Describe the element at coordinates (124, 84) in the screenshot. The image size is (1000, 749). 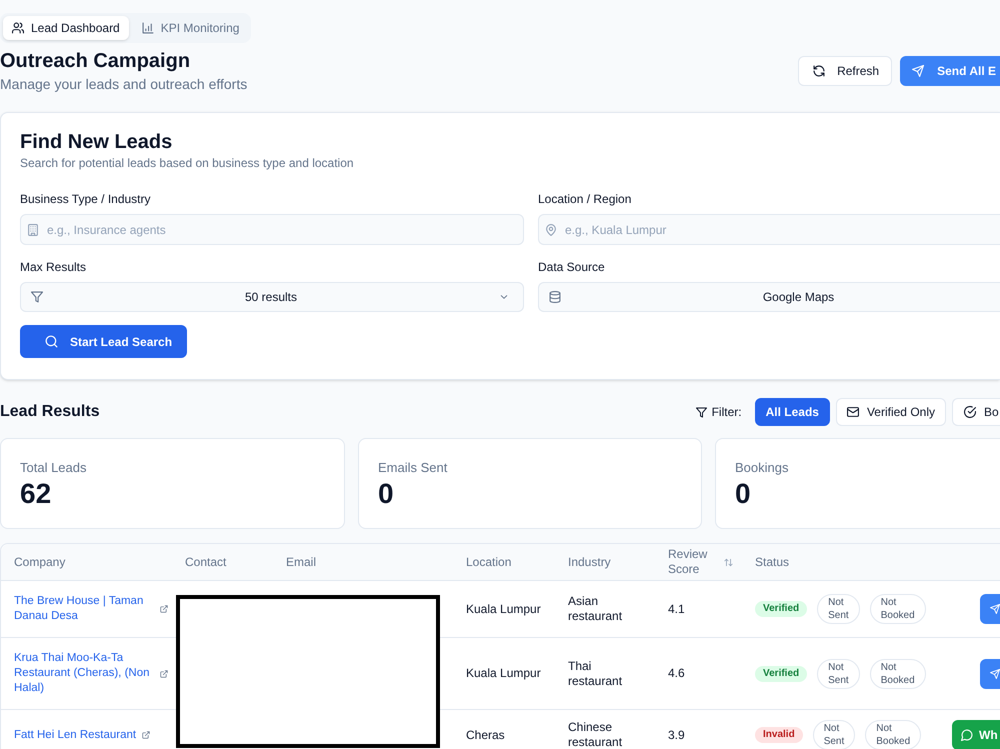
I see `page-subtitle: Manage your leads and outreach efforts` at that location.